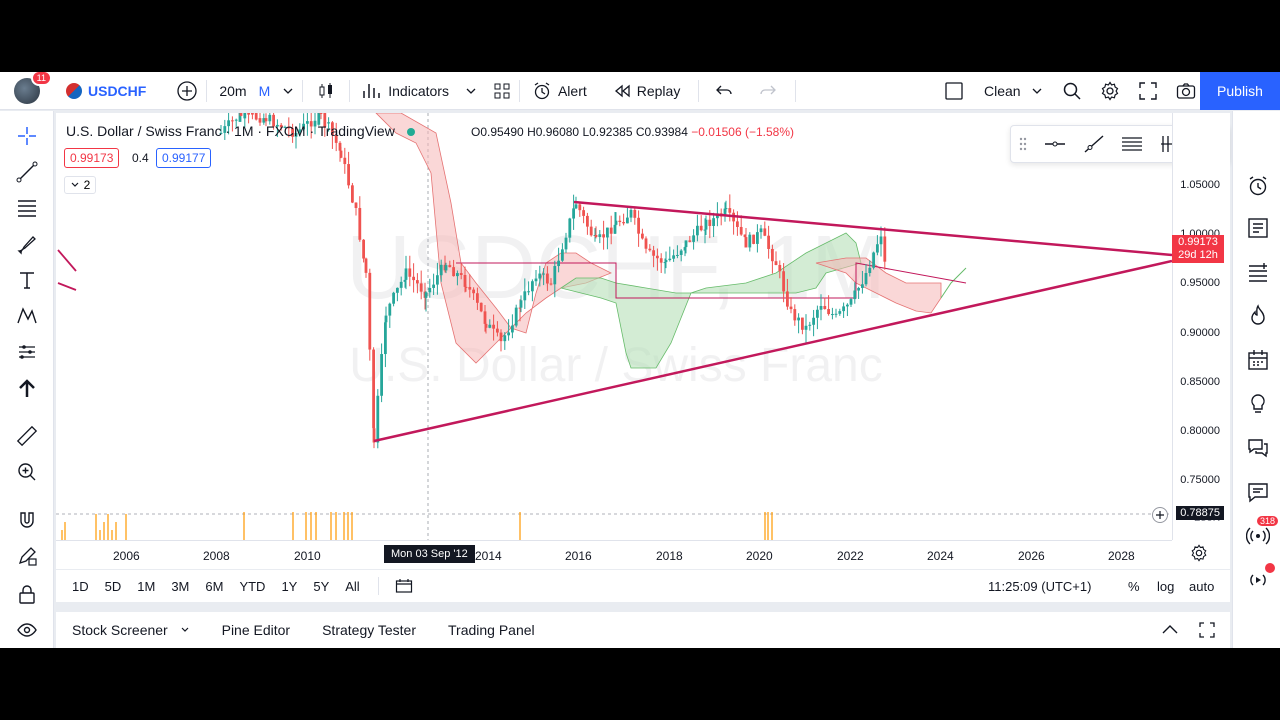 This screenshot has width=1280, height=720. What do you see at coordinates (256, 630) in the screenshot?
I see `tab-pine-editor: Pine Editor` at bounding box center [256, 630].